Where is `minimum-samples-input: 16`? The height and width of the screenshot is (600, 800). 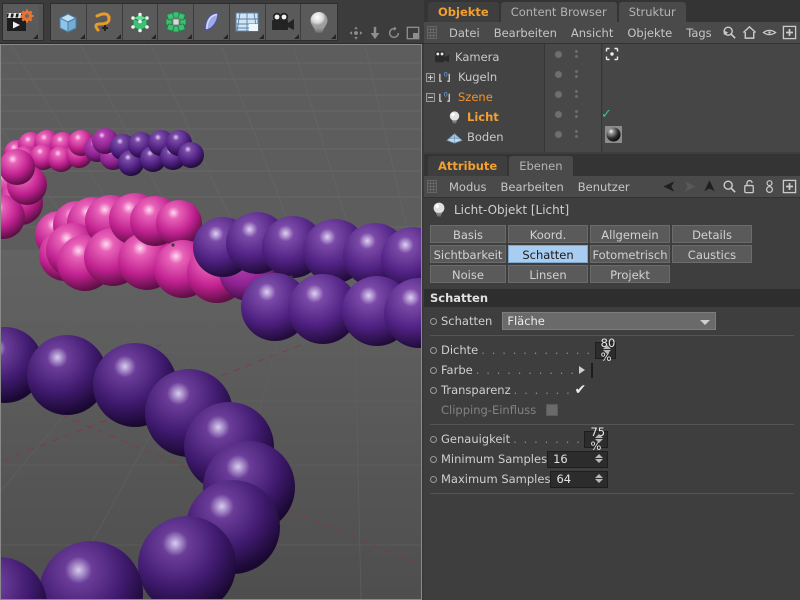 minimum-samples-input: 16 is located at coordinates (577, 459).